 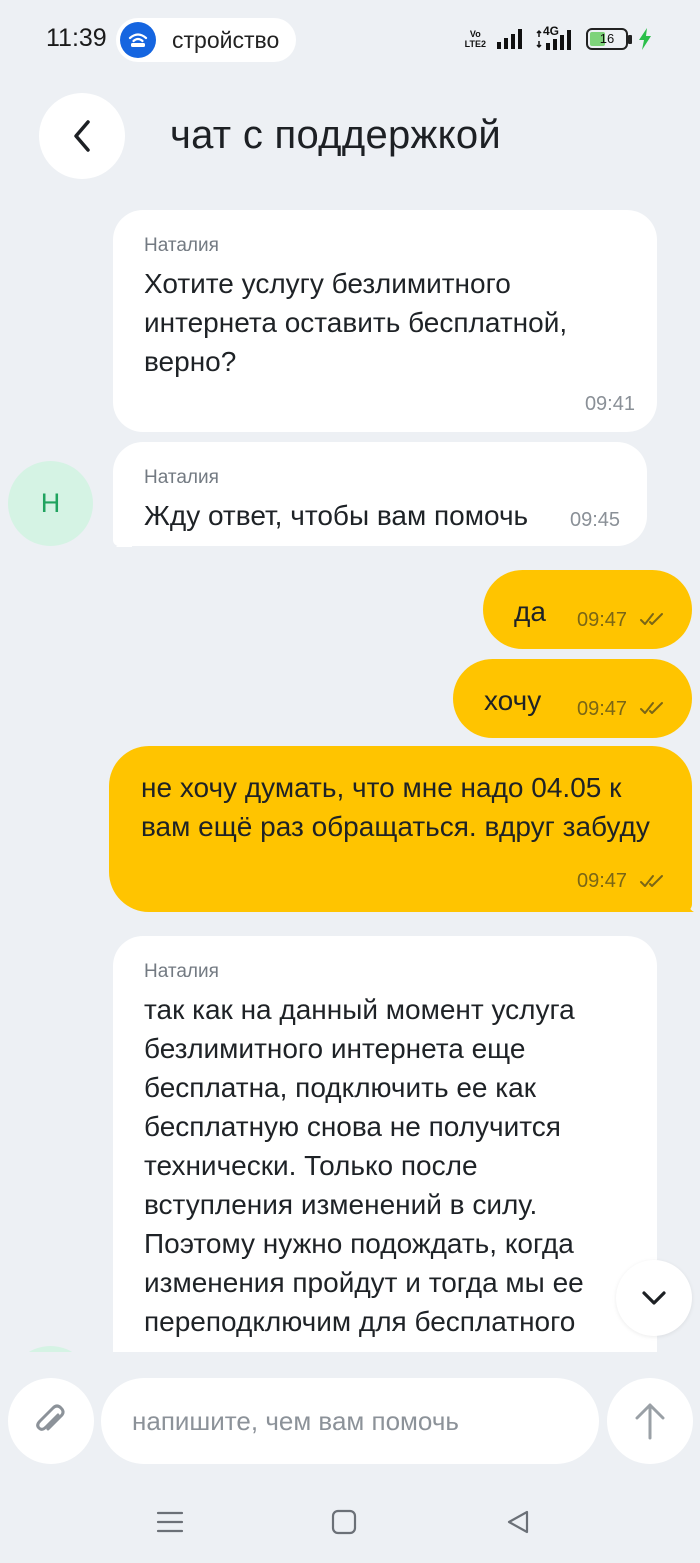 I want to click on avatar: Н, so click(x=50, y=503).